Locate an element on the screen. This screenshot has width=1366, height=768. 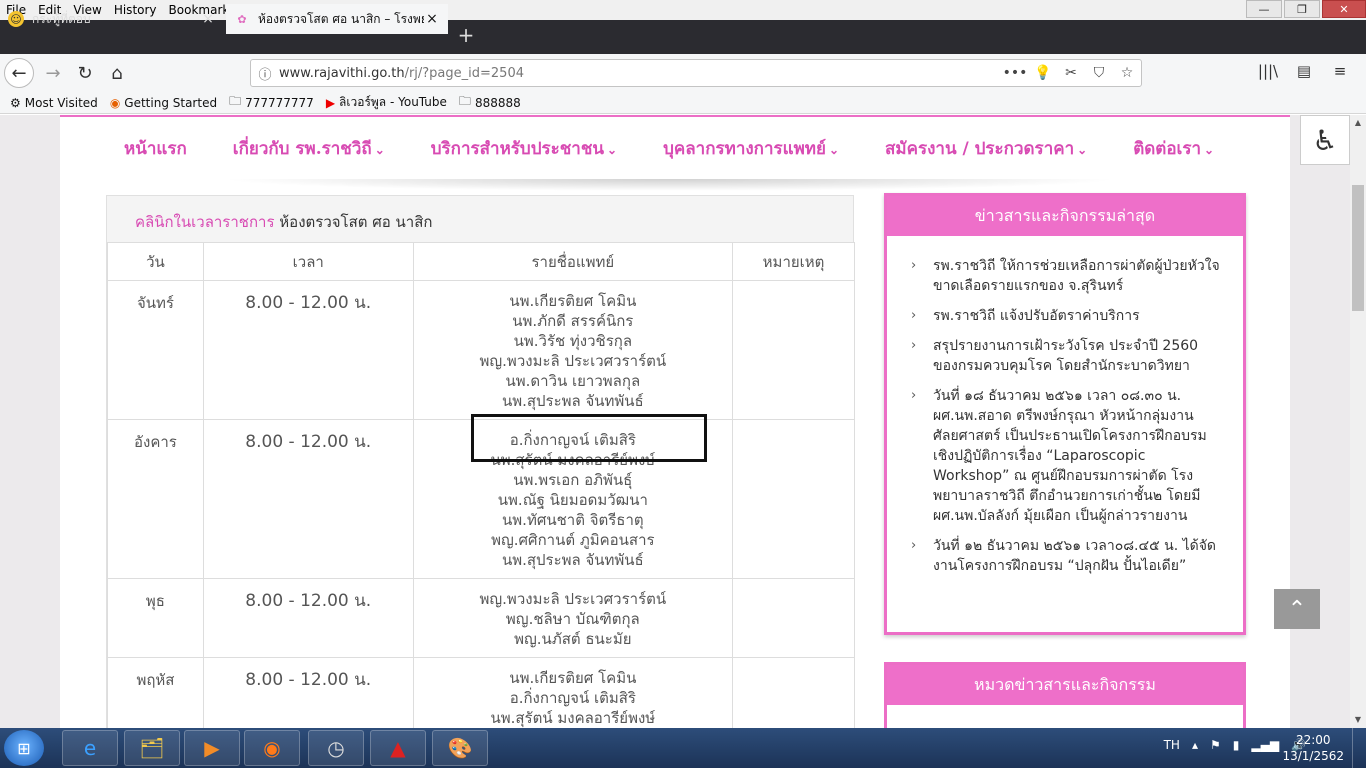
bookmark-item: ⚙ Most Visited is located at coordinates (54, 103).